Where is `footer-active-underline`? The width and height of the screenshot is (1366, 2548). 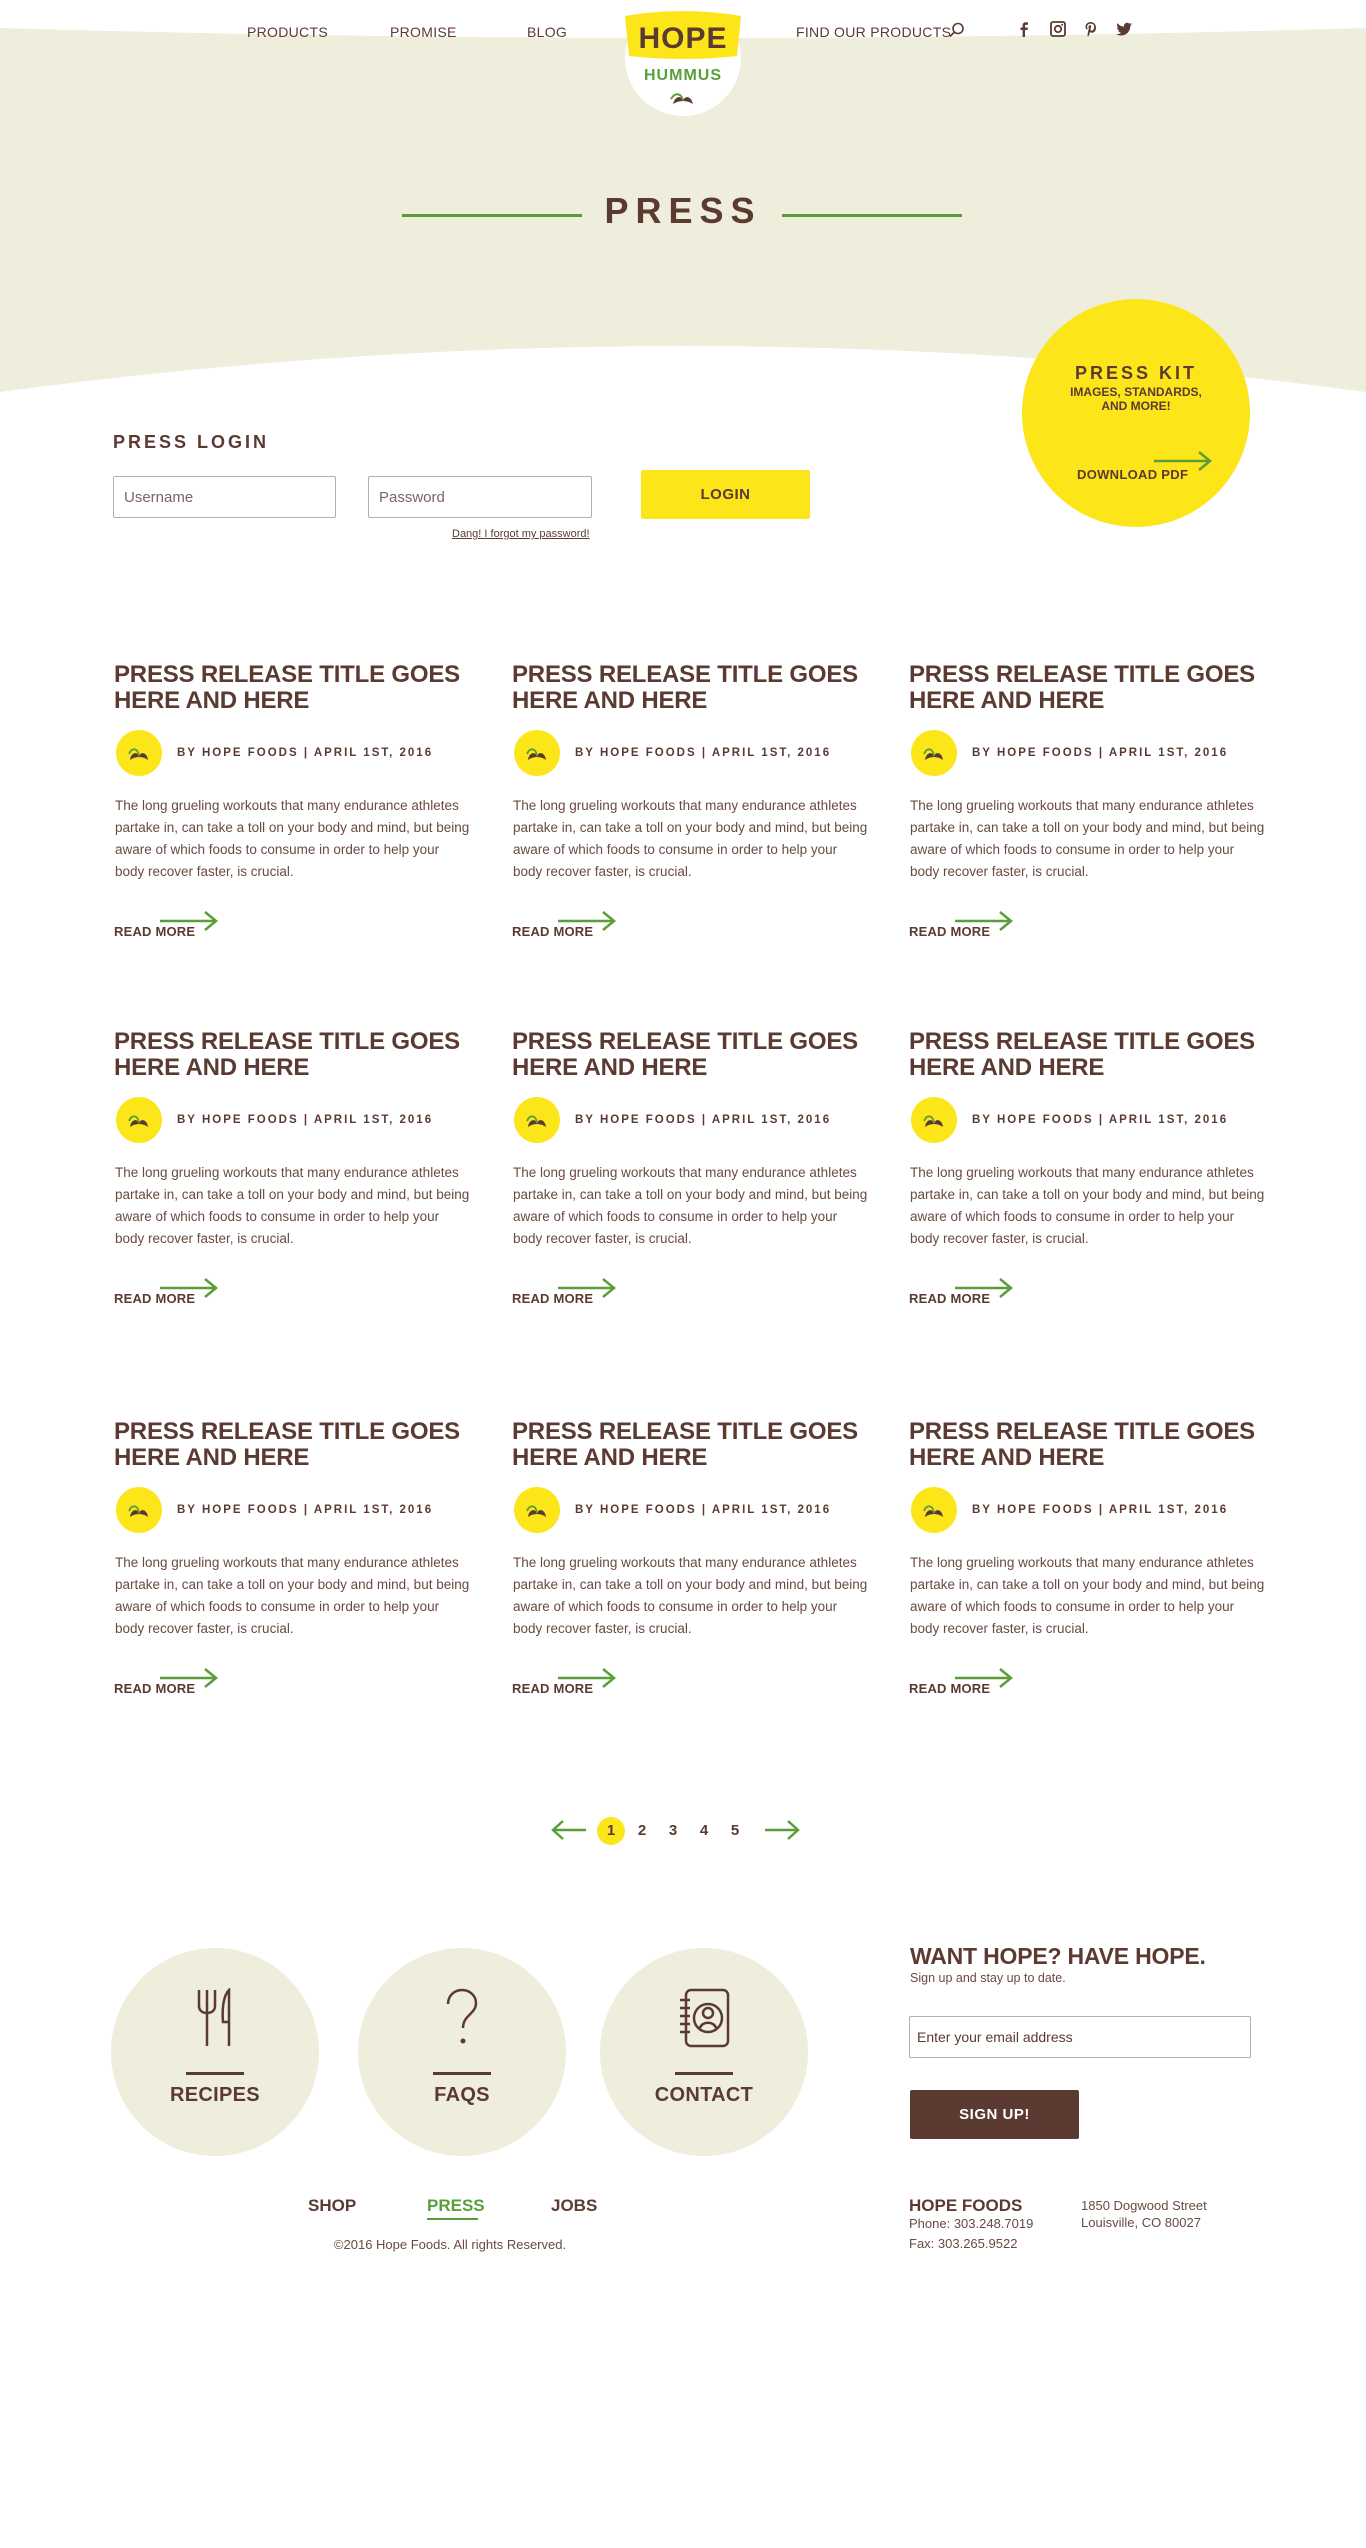
footer-active-underline is located at coordinates (452, 2219).